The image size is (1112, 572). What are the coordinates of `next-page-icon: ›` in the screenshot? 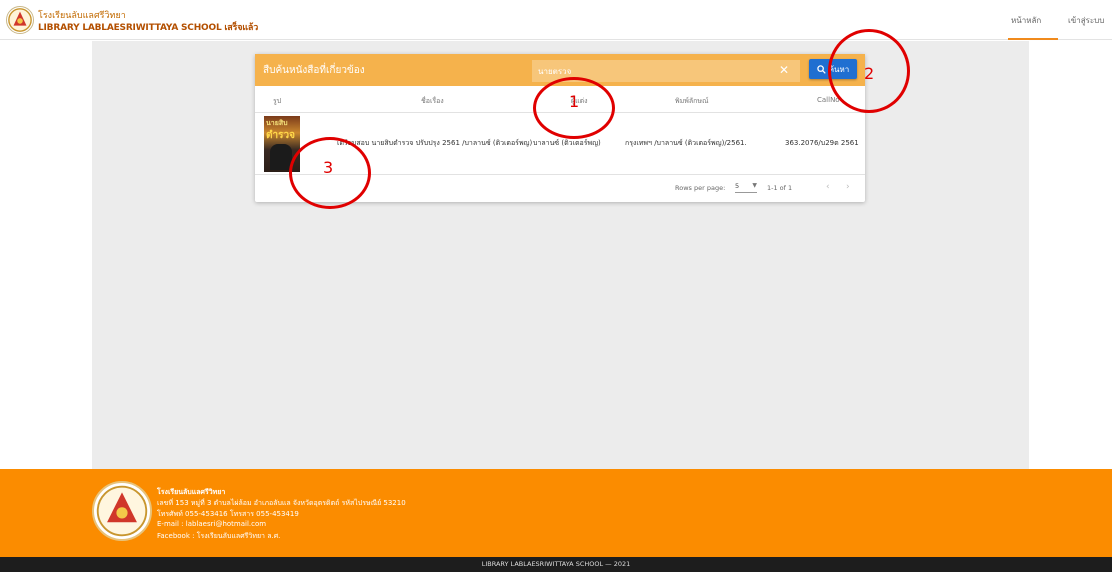 It's located at (848, 187).